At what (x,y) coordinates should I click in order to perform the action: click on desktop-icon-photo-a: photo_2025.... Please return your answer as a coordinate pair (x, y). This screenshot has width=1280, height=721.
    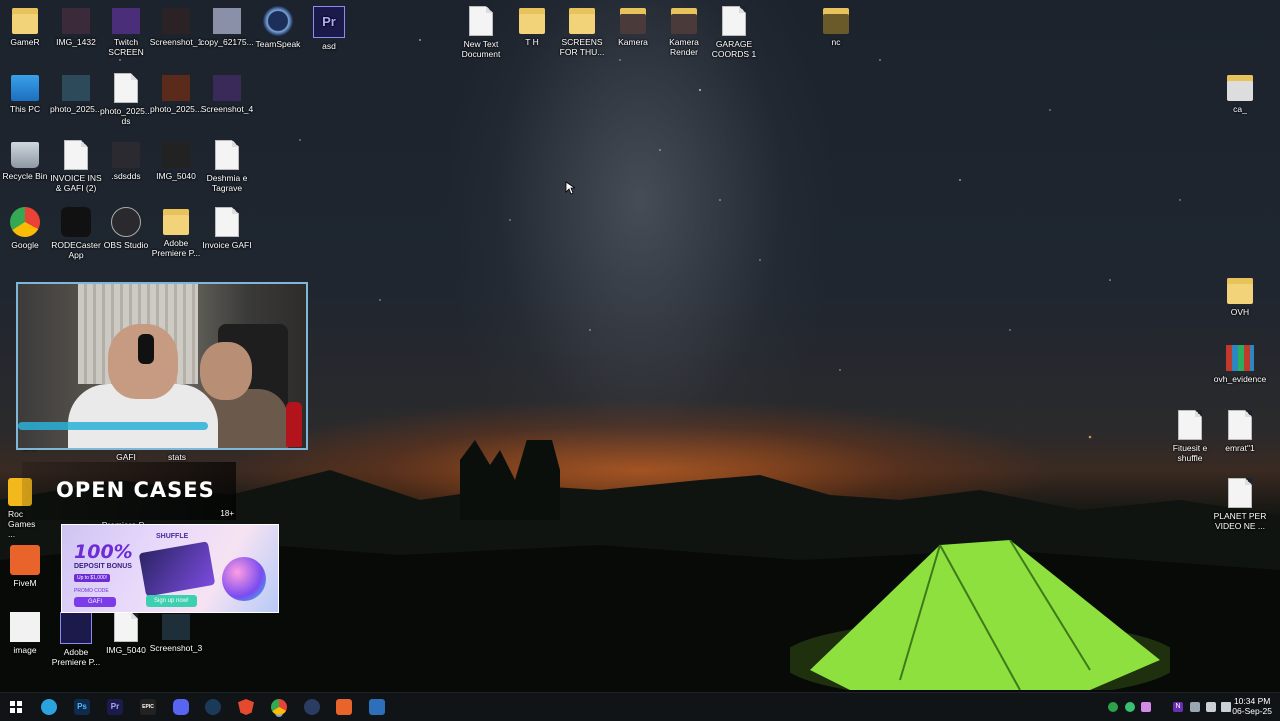
    Looking at the image, I should click on (76, 93).